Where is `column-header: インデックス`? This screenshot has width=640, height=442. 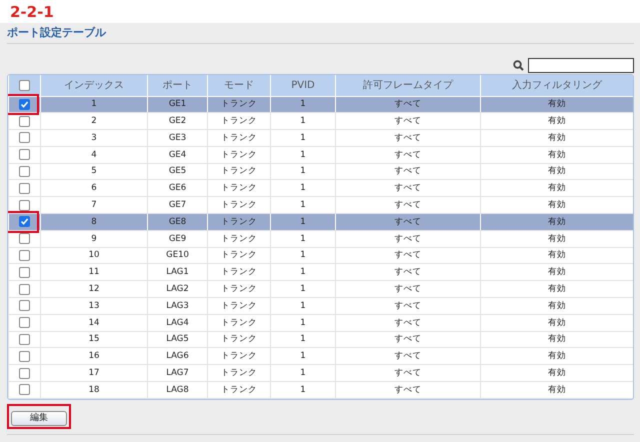 column-header: インデックス is located at coordinates (94, 85).